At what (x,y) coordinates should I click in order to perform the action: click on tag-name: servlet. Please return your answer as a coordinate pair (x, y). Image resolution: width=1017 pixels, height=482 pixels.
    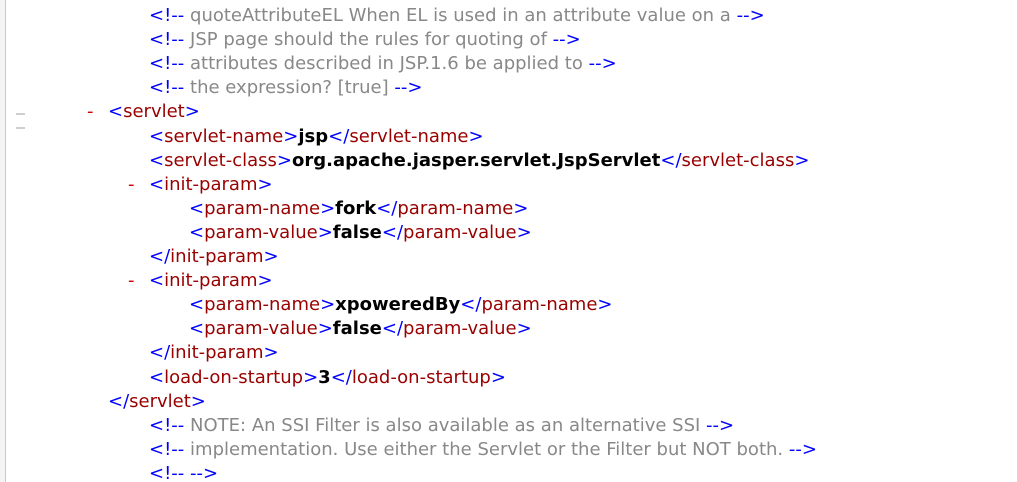
    Looking at the image, I should click on (154, 112).